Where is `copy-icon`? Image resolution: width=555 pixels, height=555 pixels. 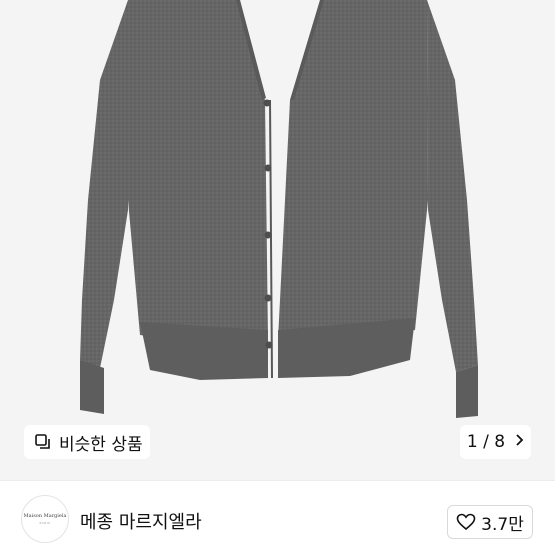 copy-icon is located at coordinates (43, 442).